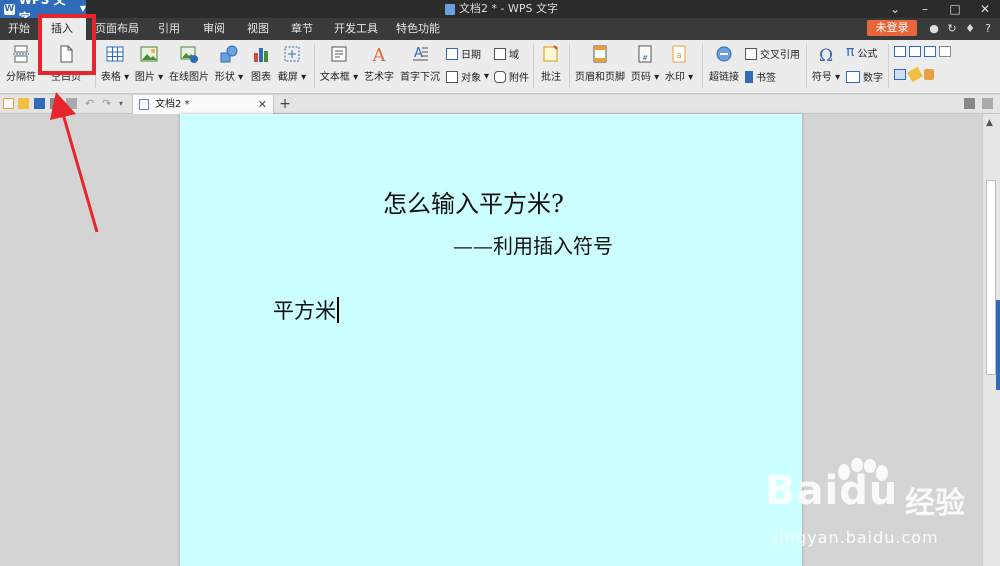 The height and width of the screenshot is (566, 1000). What do you see at coordinates (988, 29) in the screenshot?
I see `help-button: ?` at bounding box center [988, 29].